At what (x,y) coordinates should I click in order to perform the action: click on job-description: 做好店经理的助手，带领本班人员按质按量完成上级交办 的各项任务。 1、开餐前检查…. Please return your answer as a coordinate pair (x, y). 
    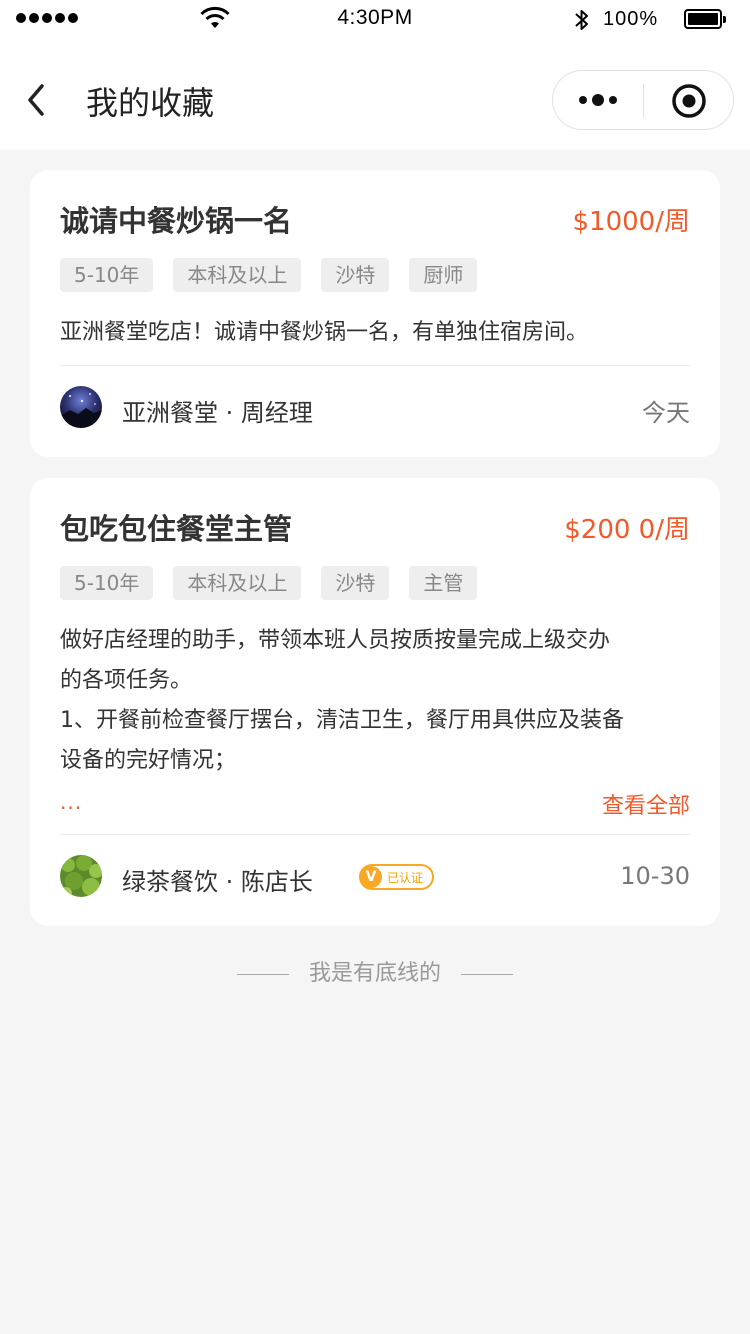
    Looking at the image, I should click on (376, 701).